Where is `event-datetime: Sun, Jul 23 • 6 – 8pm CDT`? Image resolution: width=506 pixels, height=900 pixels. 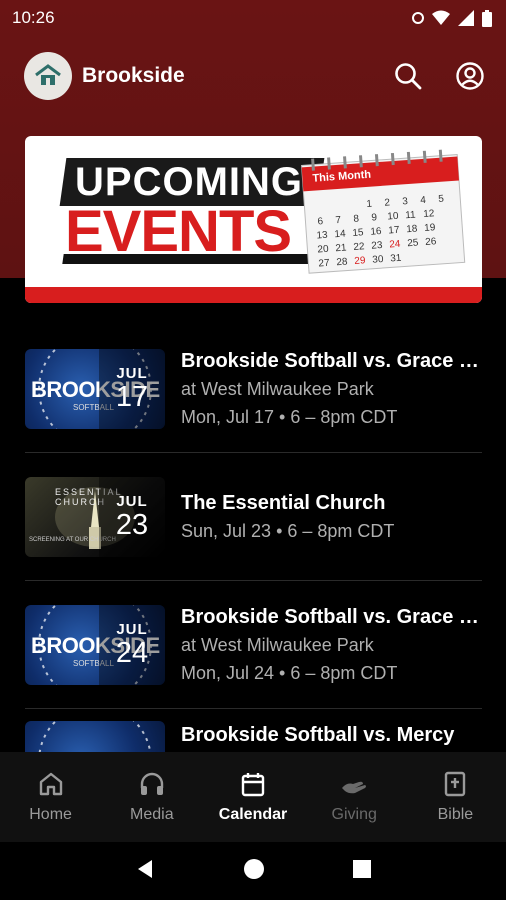
event-datetime: Sun, Jul 23 • 6 – 8pm CDT is located at coordinates (288, 530).